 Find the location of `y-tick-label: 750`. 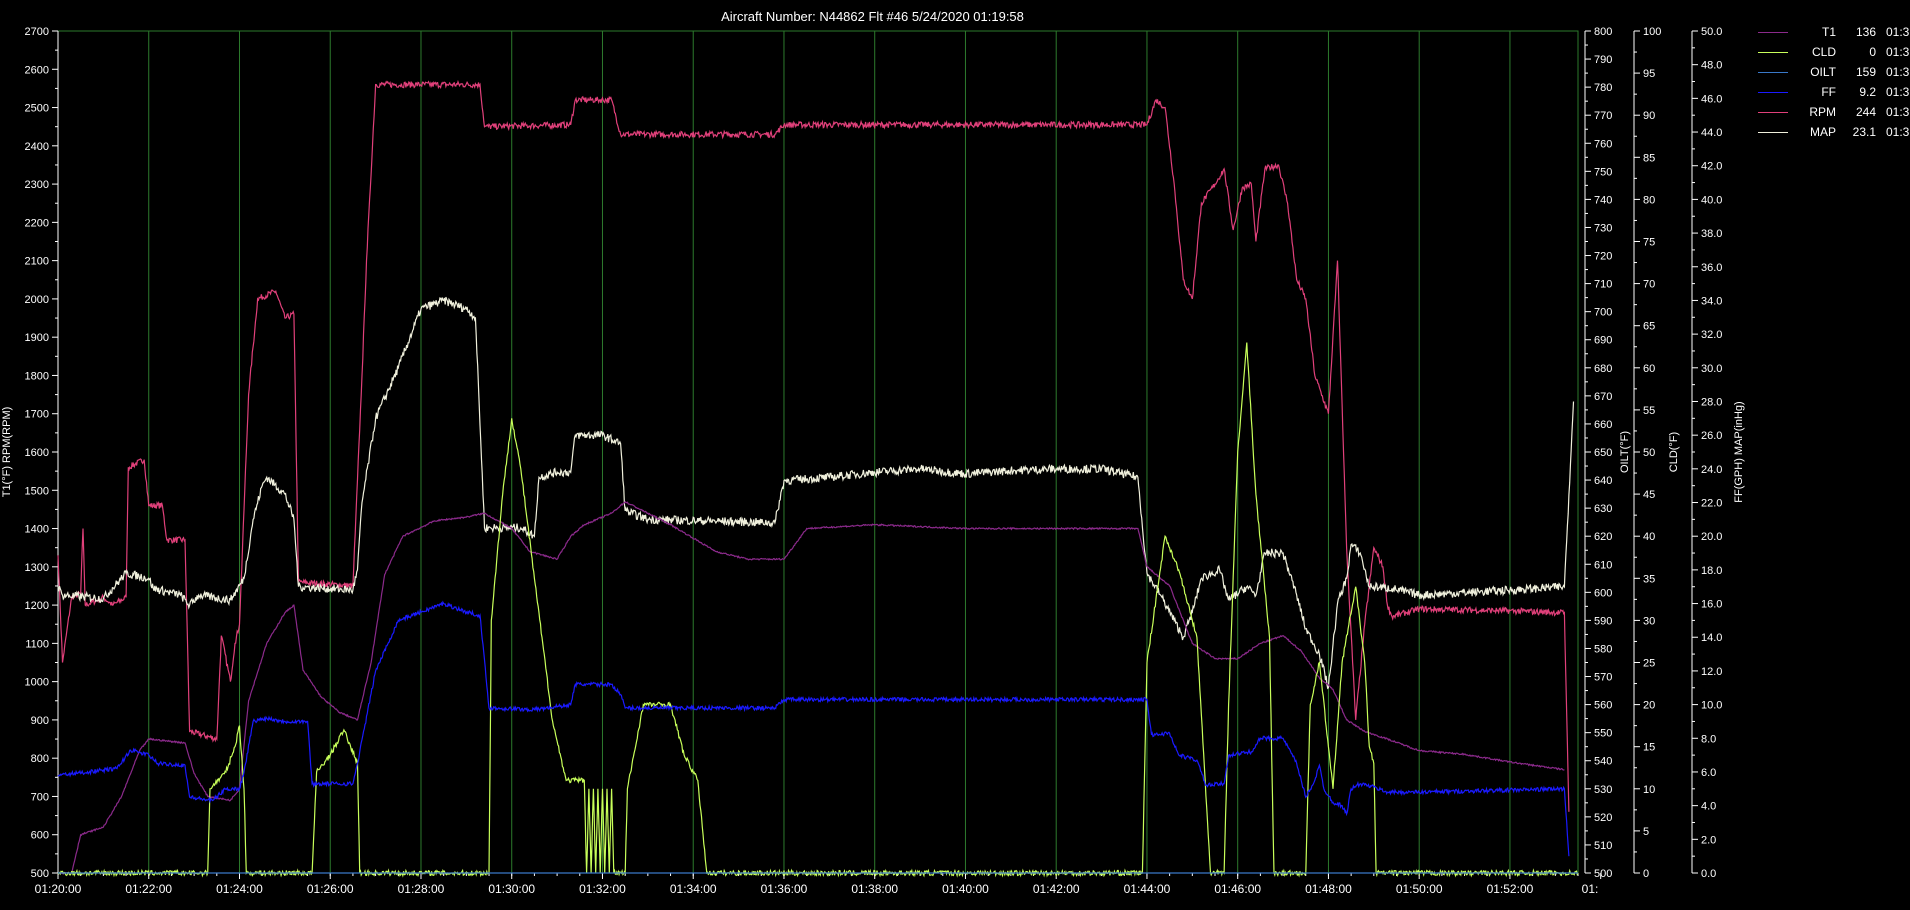

y-tick-label: 750 is located at coordinates (1603, 172).